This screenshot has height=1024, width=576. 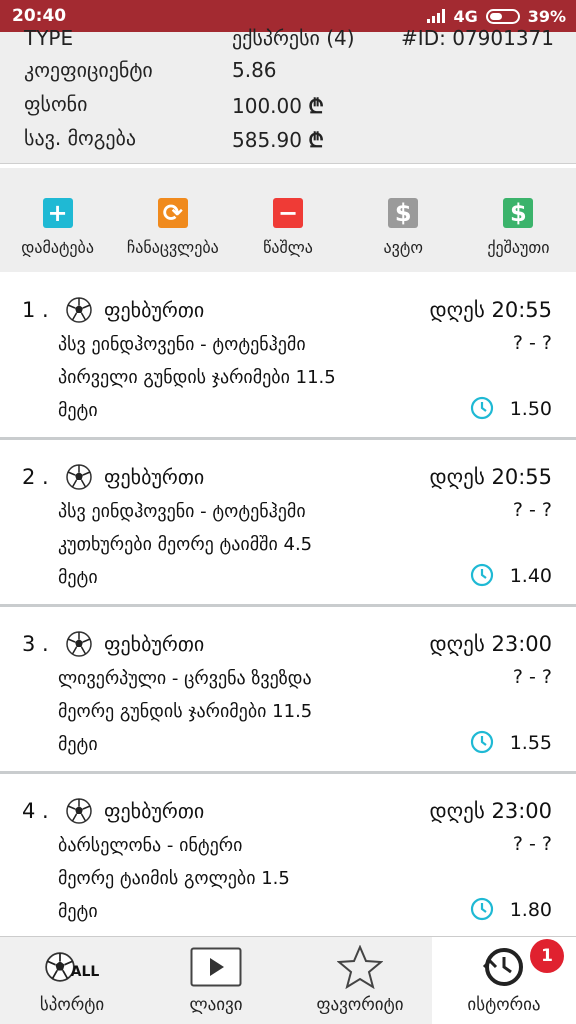 I want to click on star-icon, so click(x=360, y=967).